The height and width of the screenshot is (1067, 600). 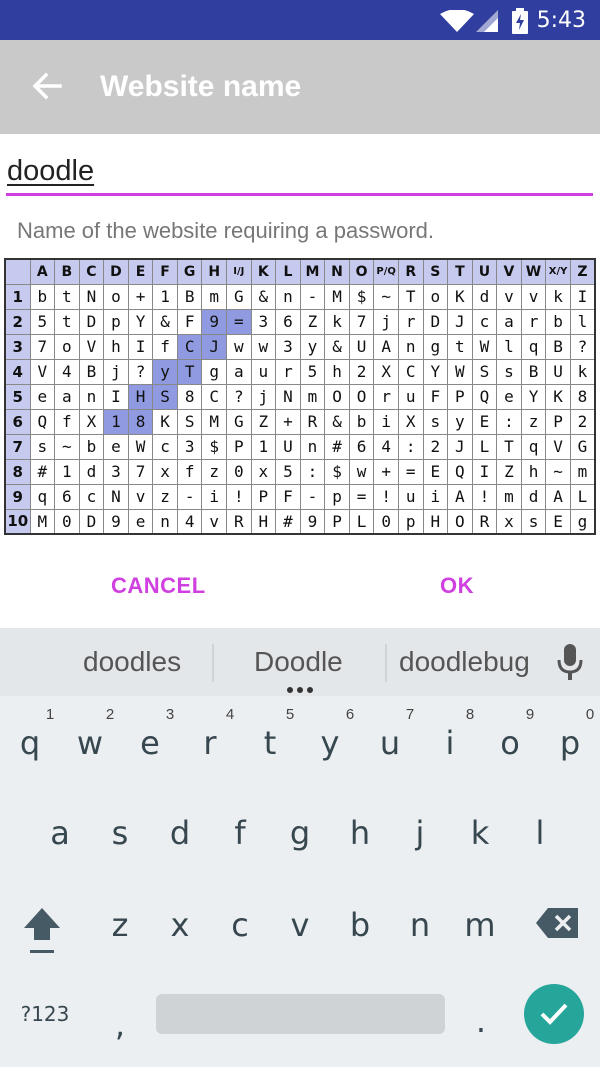 I want to click on grid-cell: #, so click(x=288, y=521).